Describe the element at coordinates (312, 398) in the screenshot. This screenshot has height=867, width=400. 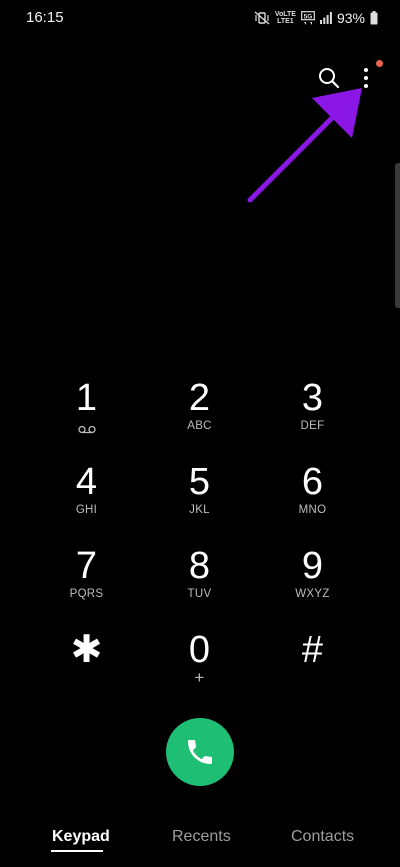
I see `key-digit: 3` at that location.